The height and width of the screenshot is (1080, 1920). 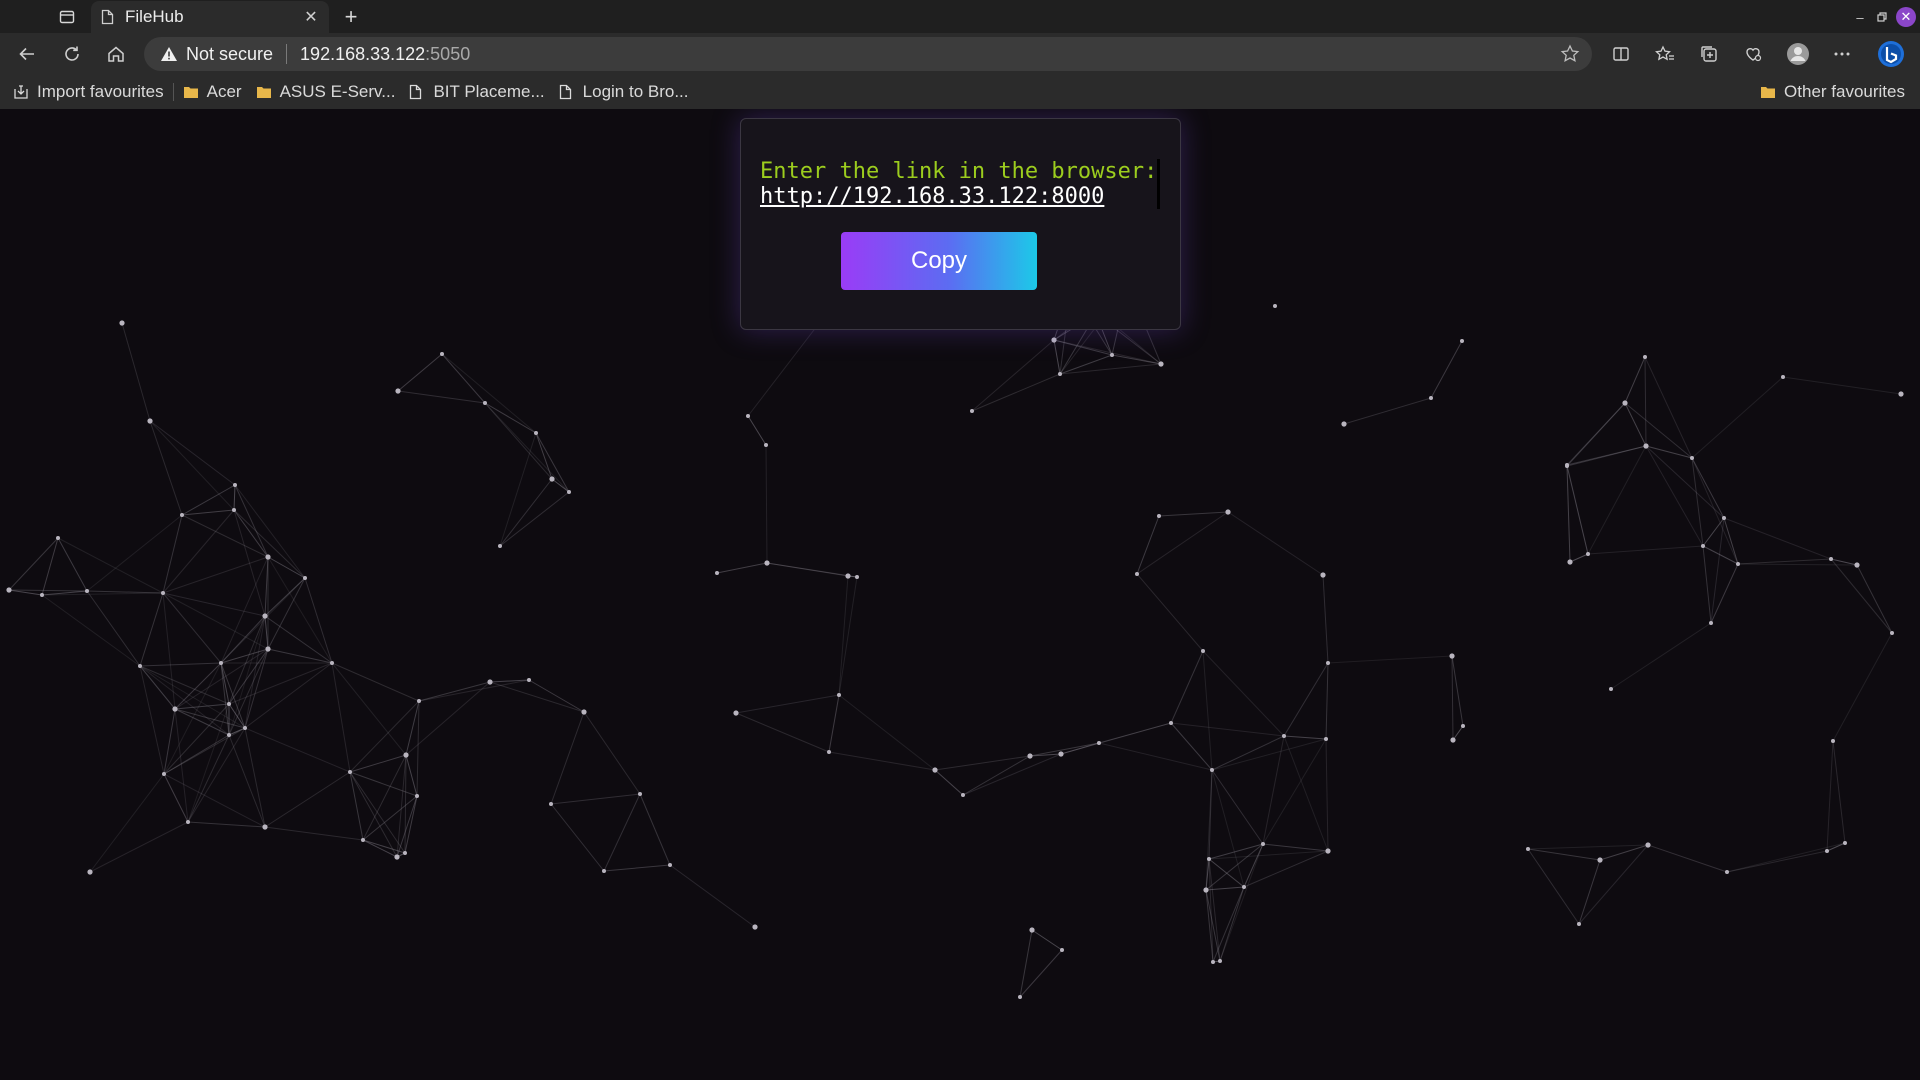 What do you see at coordinates (1709, 54) in the screenshot?
I see `collections-icon` at bounding box center [1709, 54].